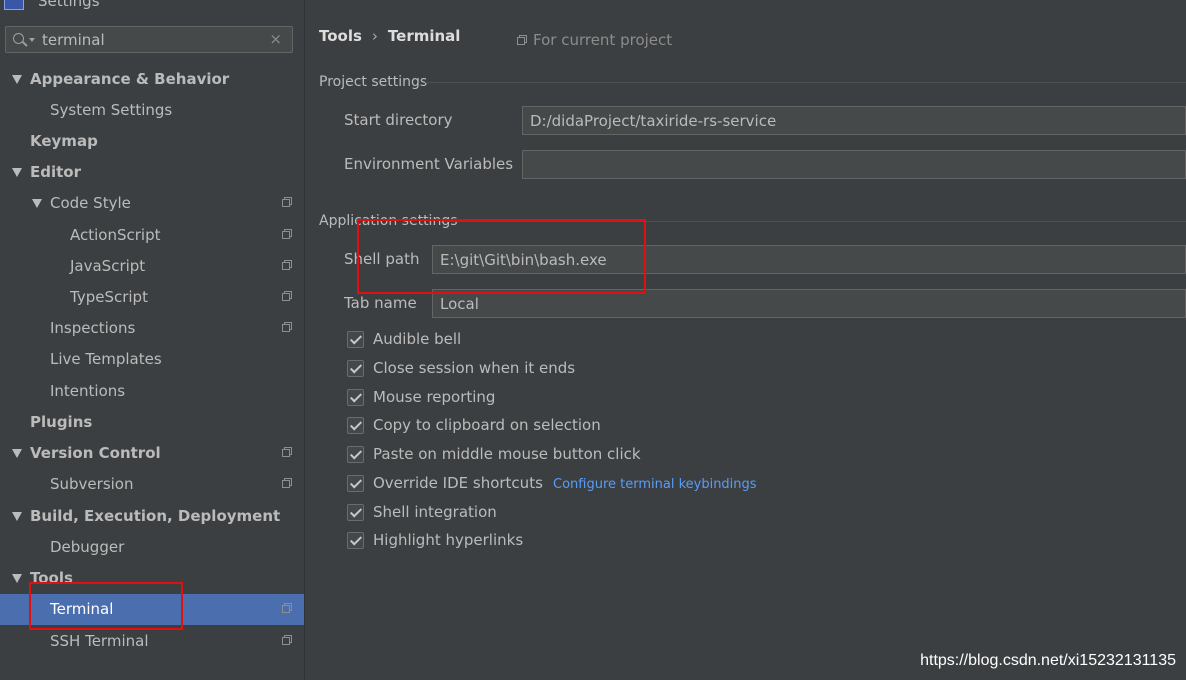 The image size is (1186, 680). Describe the element at coordinates (111, 110) in the screenshot. I see `tree-item-label: System Settings` at that location.